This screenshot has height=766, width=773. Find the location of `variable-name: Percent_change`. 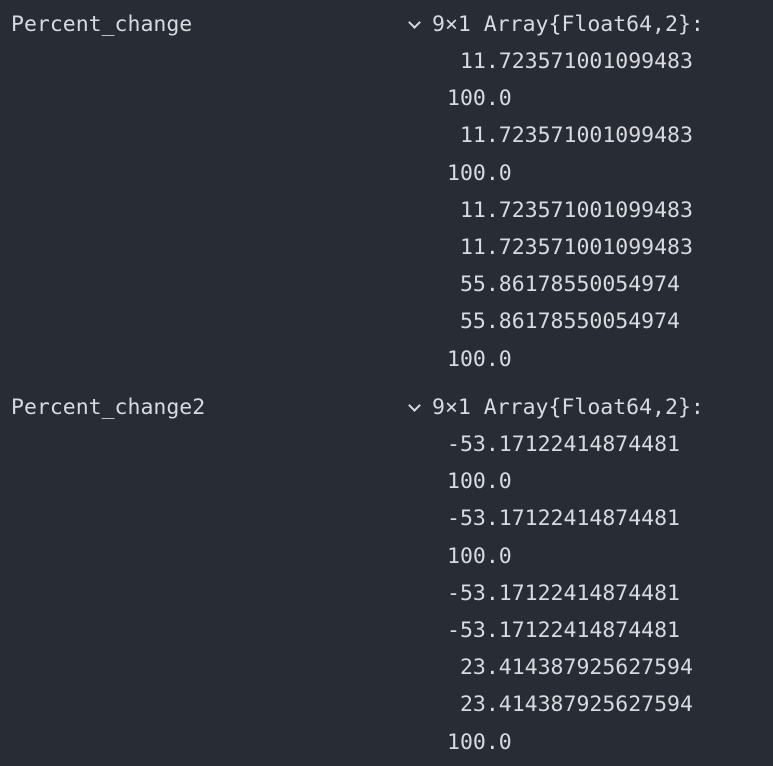

variable-name: Percent_change is located at coordinates (102, 24).